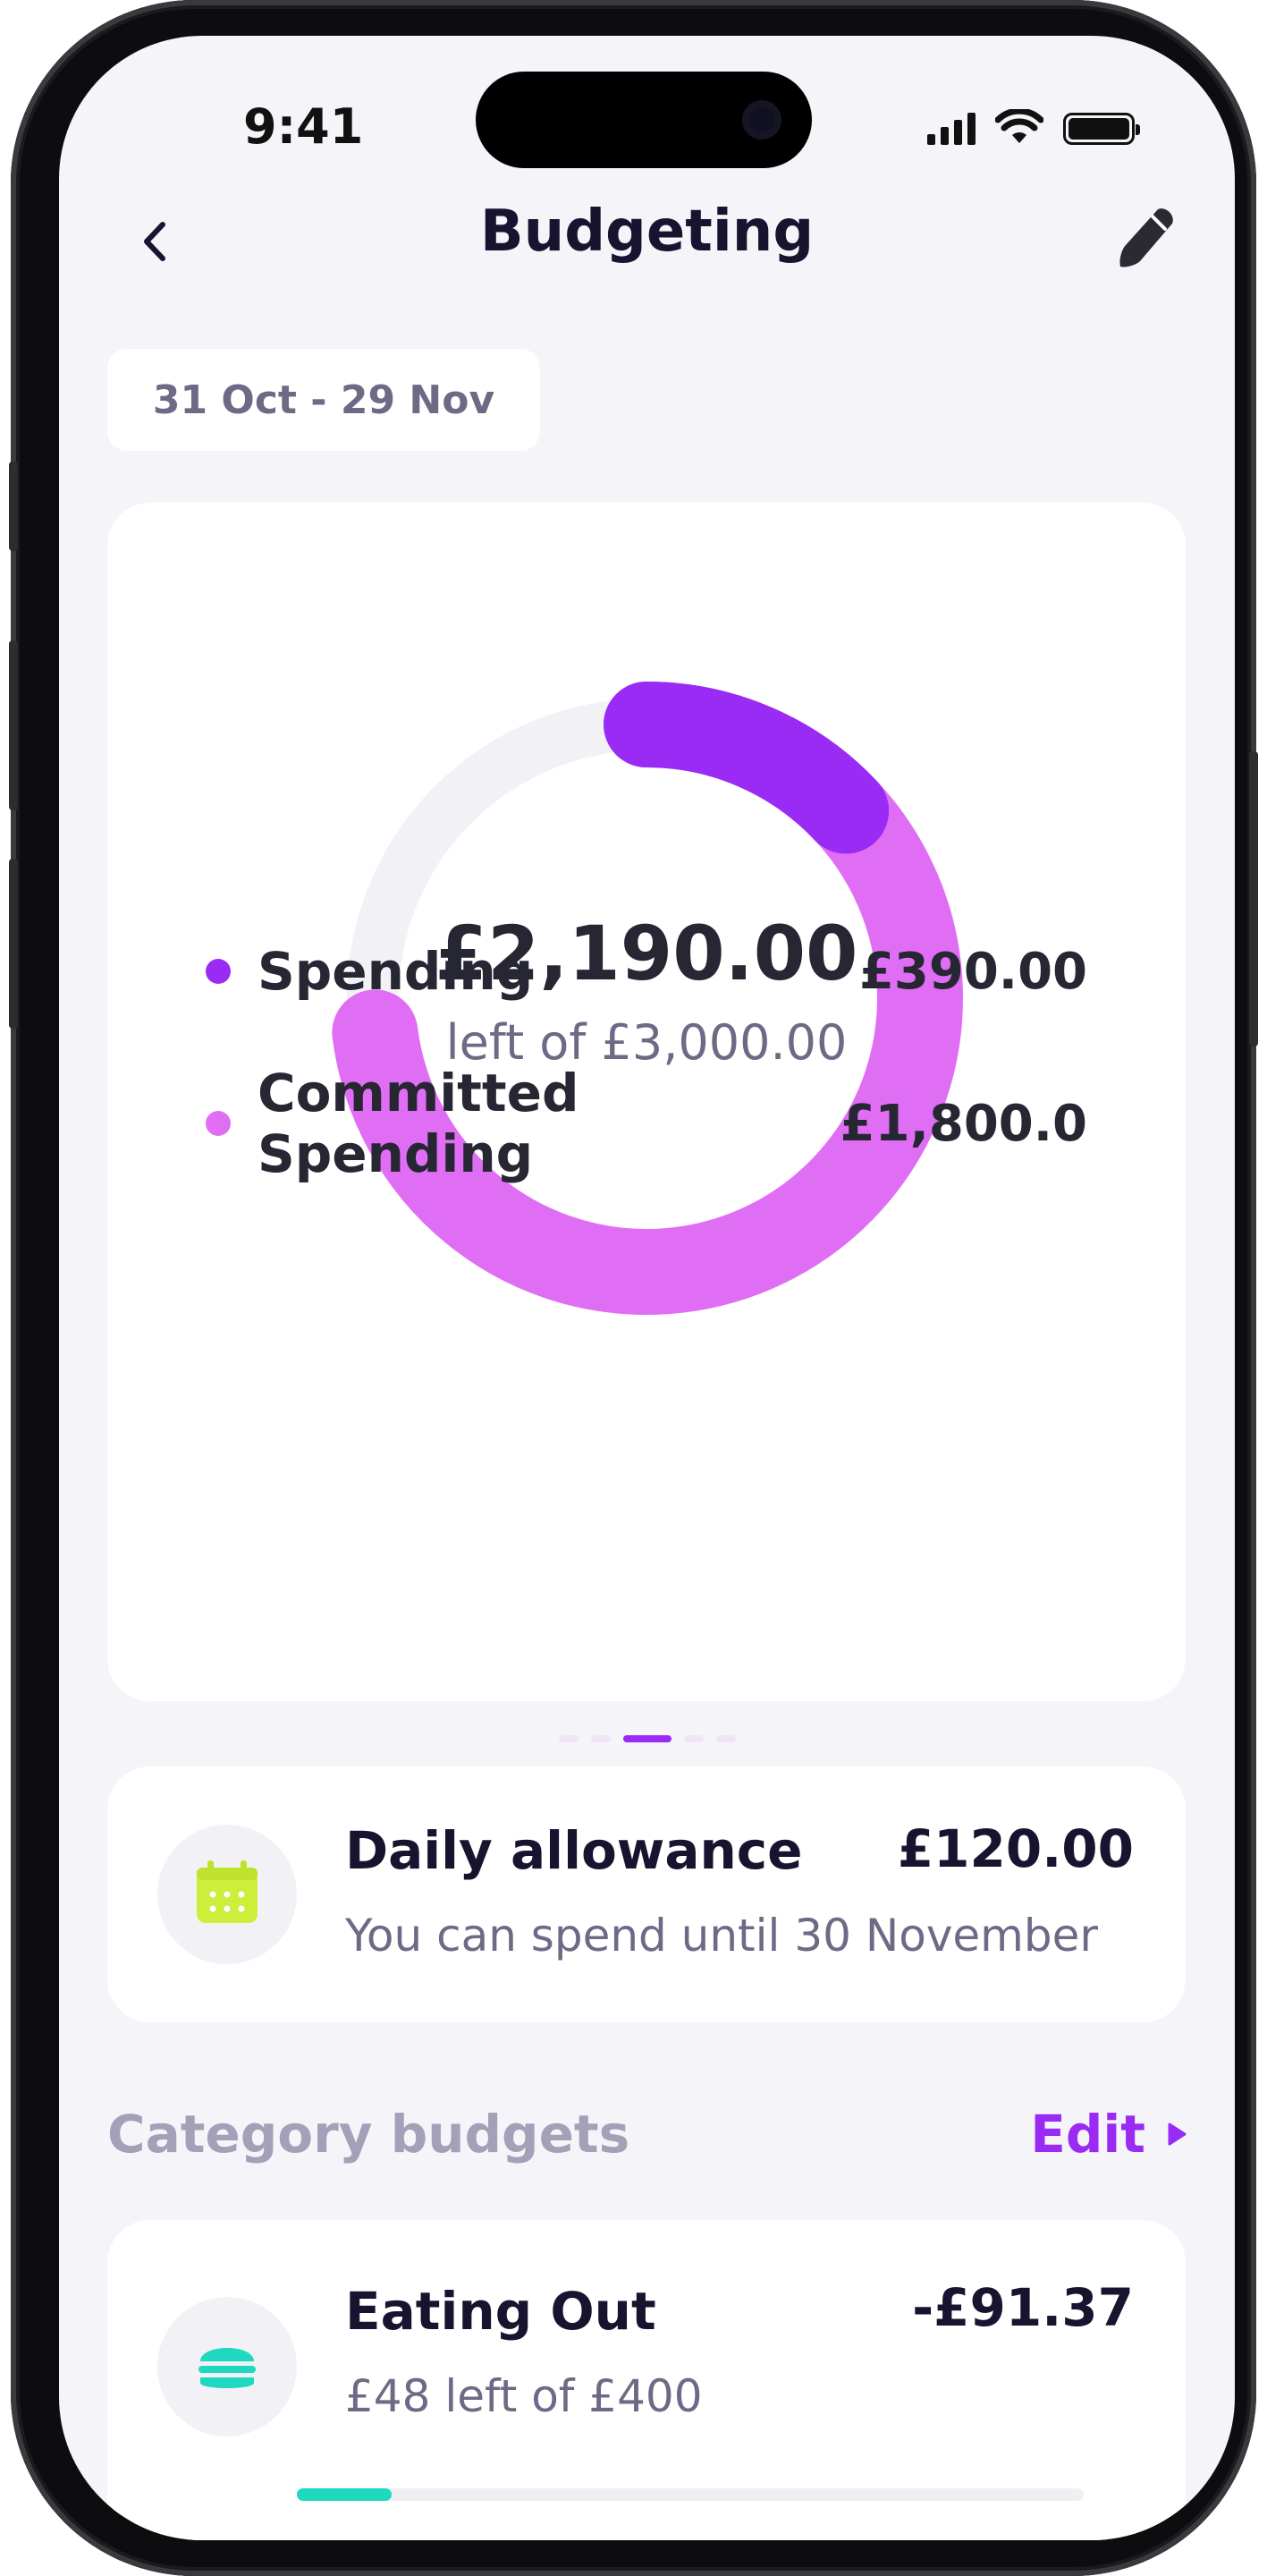  Describe the element at coordinates (500, 2311) in the screenshot. I see `category-name: Eating Out` at that location.